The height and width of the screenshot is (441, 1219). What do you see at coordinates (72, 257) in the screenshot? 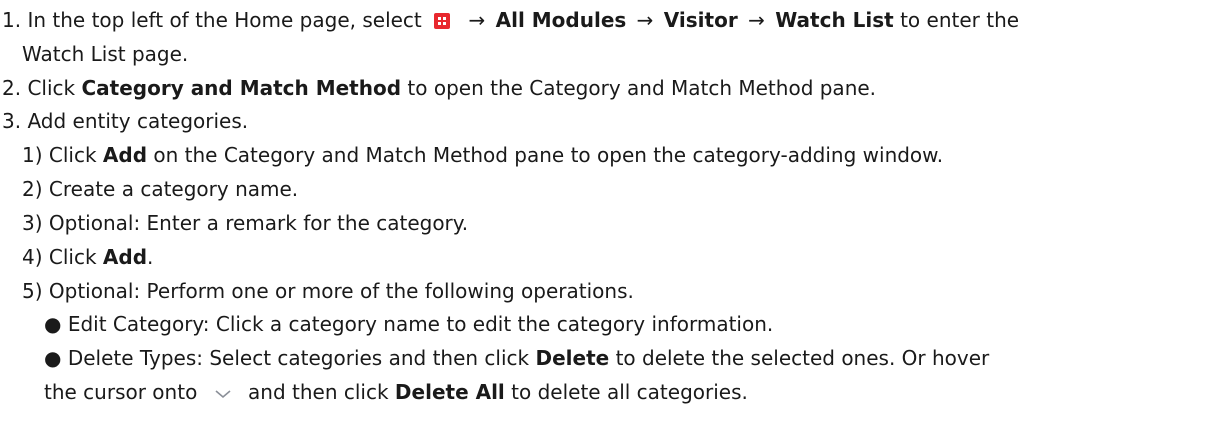
I see `substep-4-text: Click` at bounding box center [72, 257].